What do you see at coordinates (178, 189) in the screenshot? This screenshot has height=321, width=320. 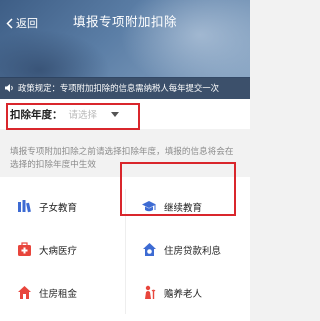 I see `continuing-education-highlight-box` at bounding box center [178, 189].